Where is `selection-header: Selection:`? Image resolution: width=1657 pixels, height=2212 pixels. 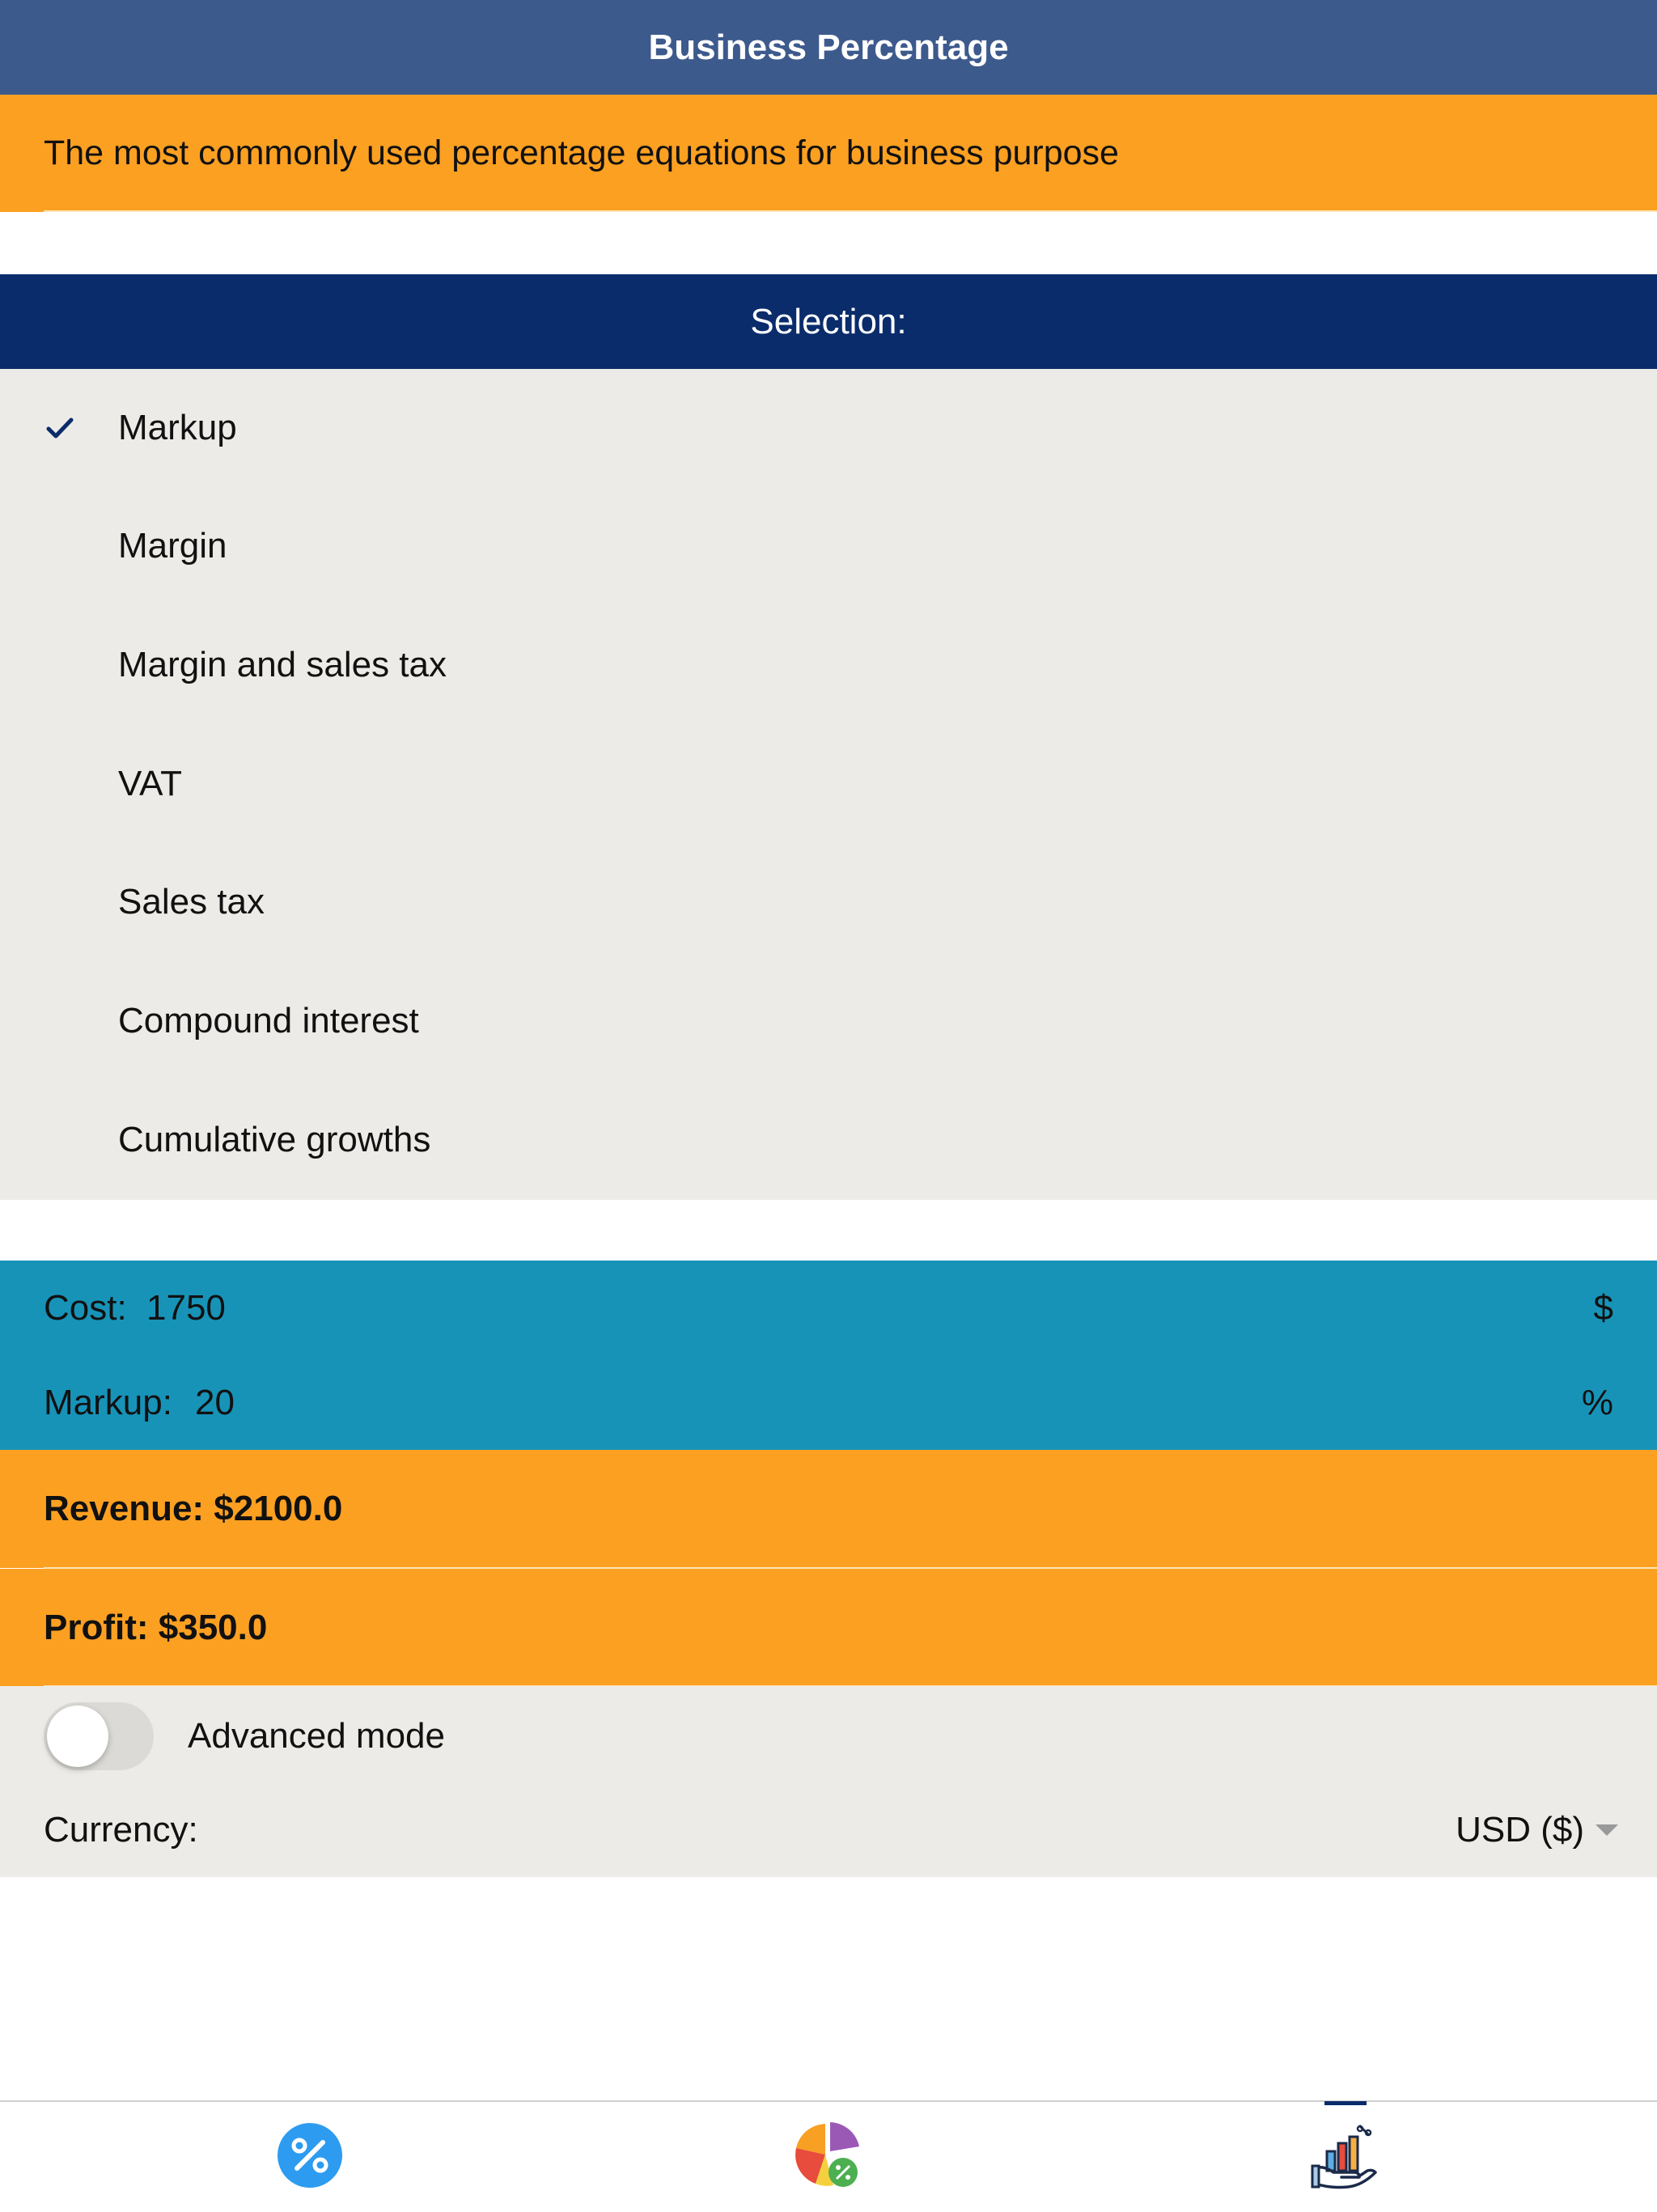 selection-header: Selection: is located at coordinates (828, 321).